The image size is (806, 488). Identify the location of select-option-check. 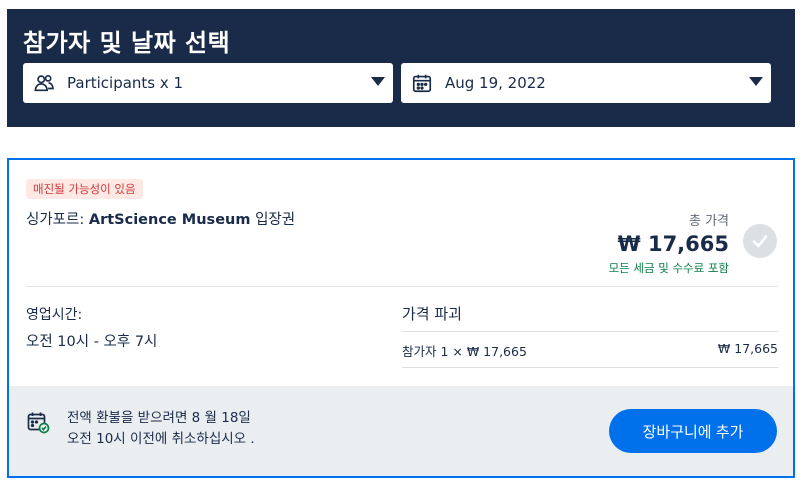
(760, 241).